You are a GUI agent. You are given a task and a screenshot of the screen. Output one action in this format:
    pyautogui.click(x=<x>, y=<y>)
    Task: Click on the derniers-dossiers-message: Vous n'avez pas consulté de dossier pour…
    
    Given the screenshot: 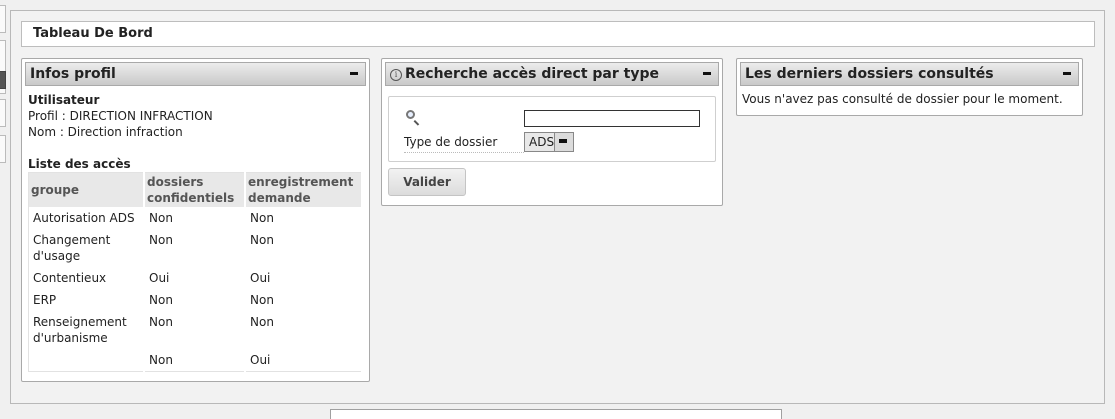 What is the action you would take?
    pyautogui.click(x=902, y=99)
    